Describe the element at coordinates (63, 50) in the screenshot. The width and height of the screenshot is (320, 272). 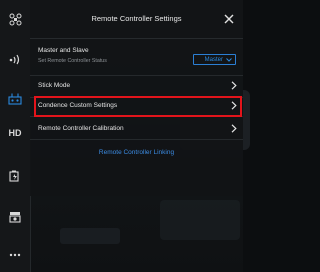
I see `master-slave-label: Master and Slave` at that location.